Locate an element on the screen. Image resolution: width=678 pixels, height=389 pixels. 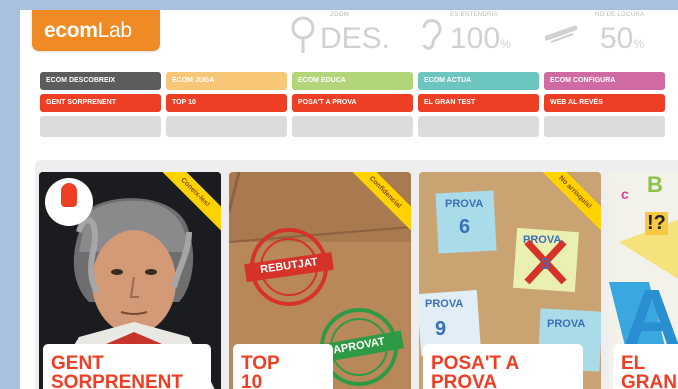
zoom-stat: ZOOM DES. is located at coordinates (345, 35).